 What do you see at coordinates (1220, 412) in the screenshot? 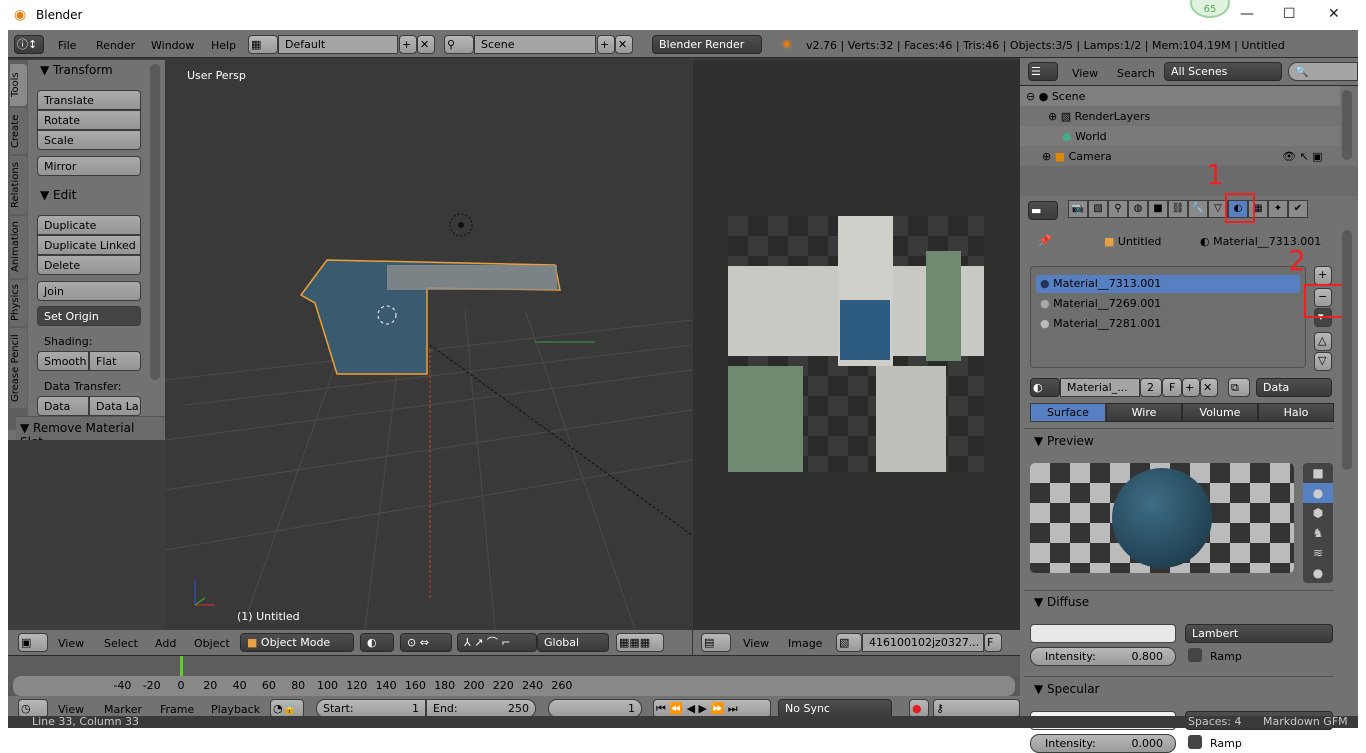
I see `tab-volume: Volume` at bounding box center [1220, 412].